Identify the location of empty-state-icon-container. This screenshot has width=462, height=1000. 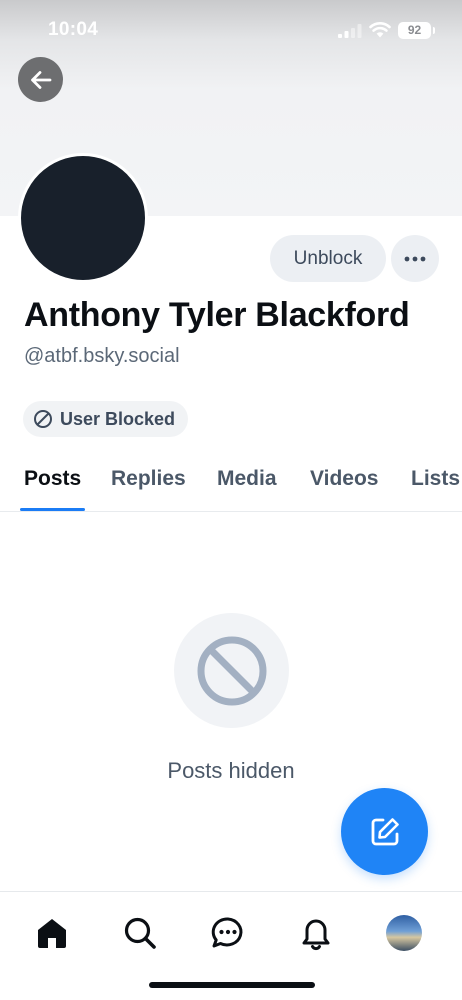
(231, 670).